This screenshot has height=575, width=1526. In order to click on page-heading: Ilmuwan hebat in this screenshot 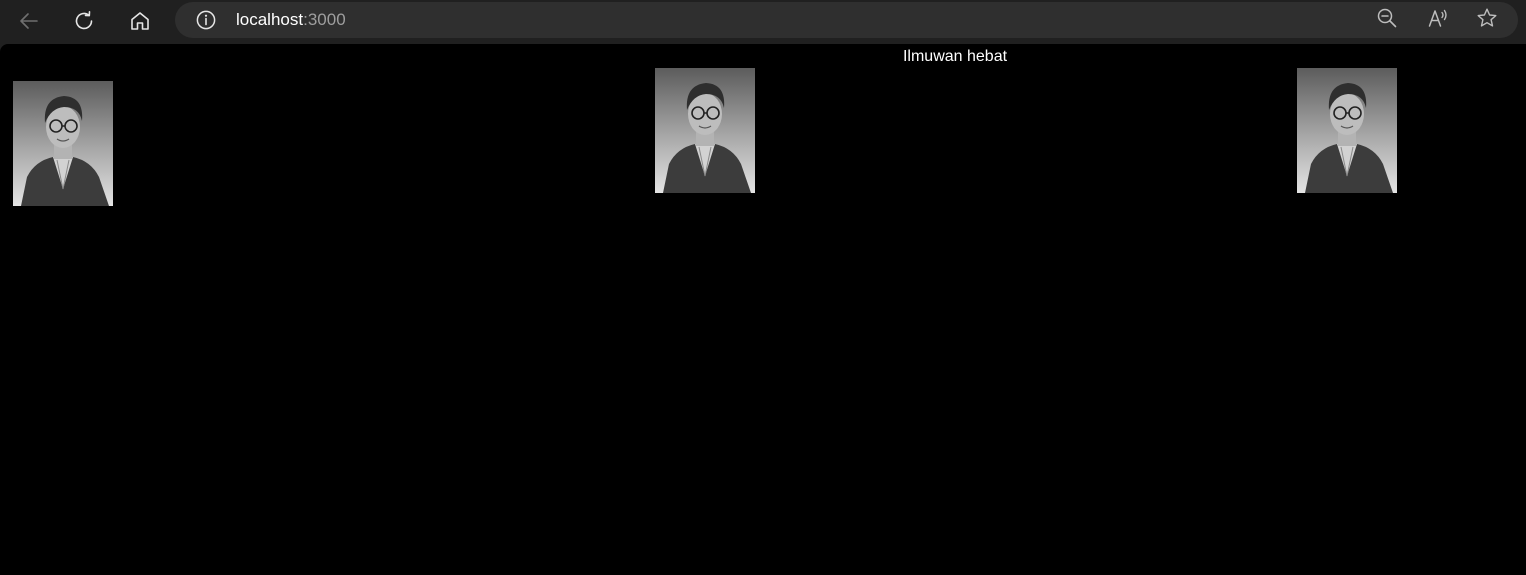, I will do `click(955, 56)`.